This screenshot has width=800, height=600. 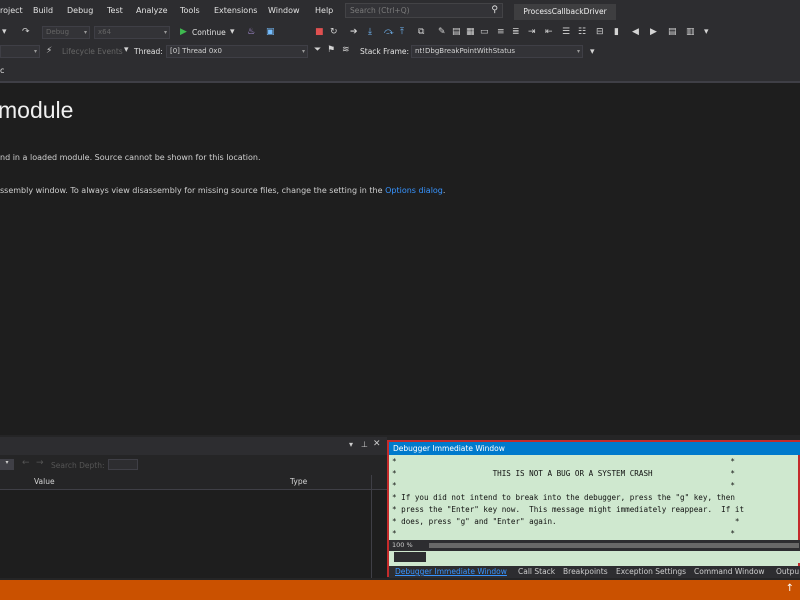 What do you see at coordinates (706, 32) in the screenshot?
I see `toolbar-overflow-icon: ▾` at bounding box center [706, 32].